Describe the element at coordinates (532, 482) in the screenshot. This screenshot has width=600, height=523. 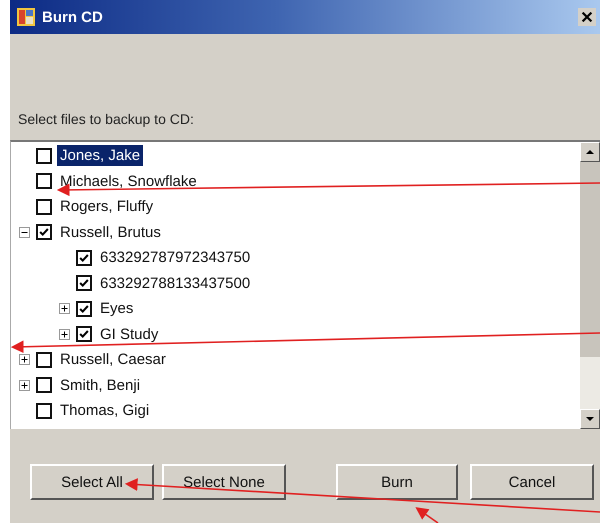
I see `dialog-button: Cancel` at that location.